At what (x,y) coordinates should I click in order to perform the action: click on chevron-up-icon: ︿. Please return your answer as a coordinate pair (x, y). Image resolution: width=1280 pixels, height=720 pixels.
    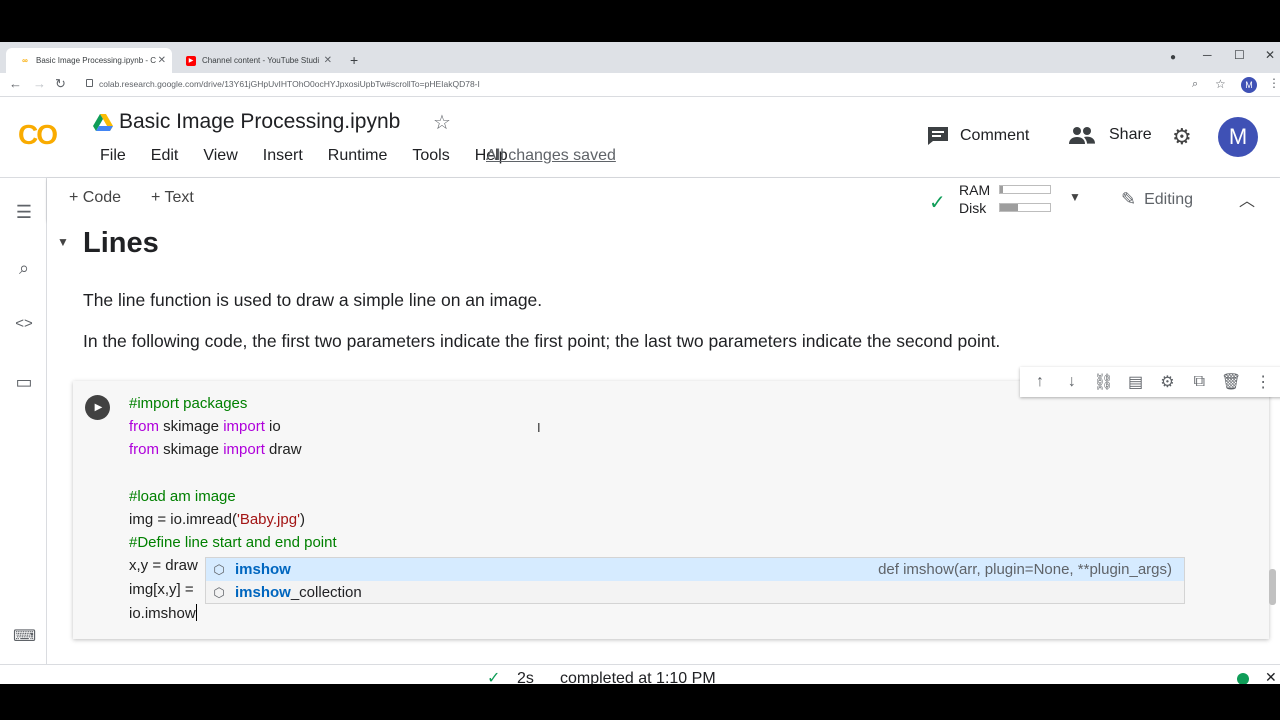
    Looking at the image, I should click on (1247, 199).